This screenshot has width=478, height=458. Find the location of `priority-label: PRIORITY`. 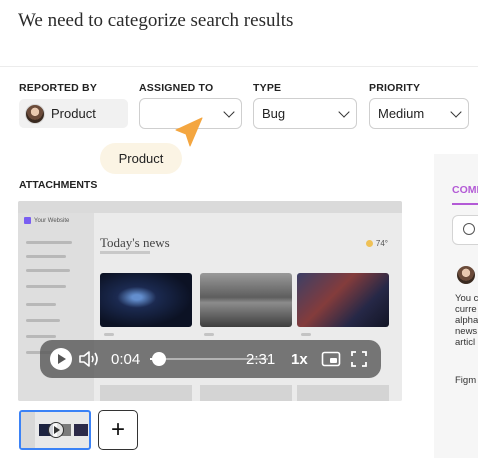

priority-label: PRIORITY is located at coordinates (395, 88).